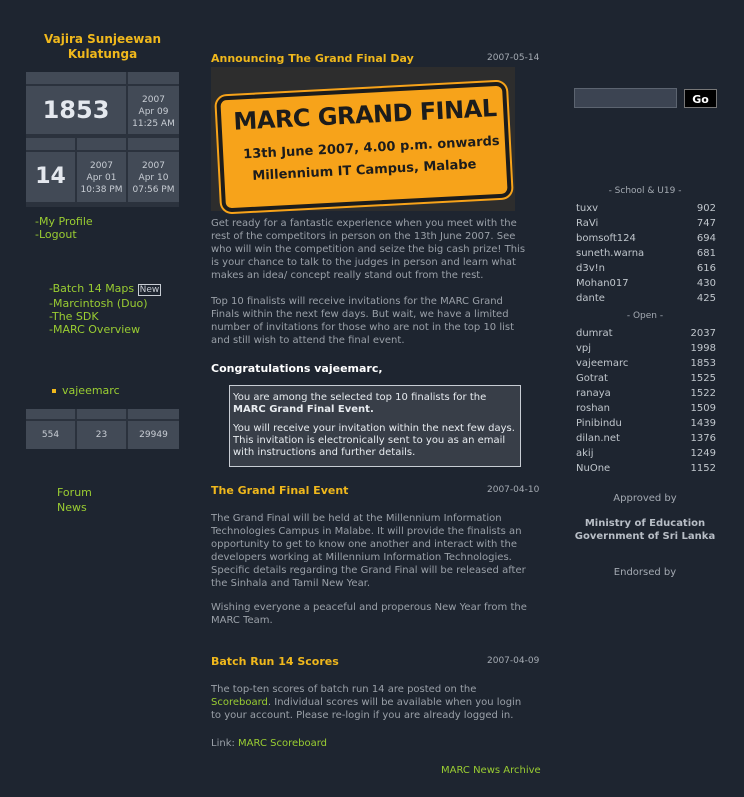  Describe the element at coordinates (602, 363) in the screenshot. I see `player-name: vajeemarc` at that location.